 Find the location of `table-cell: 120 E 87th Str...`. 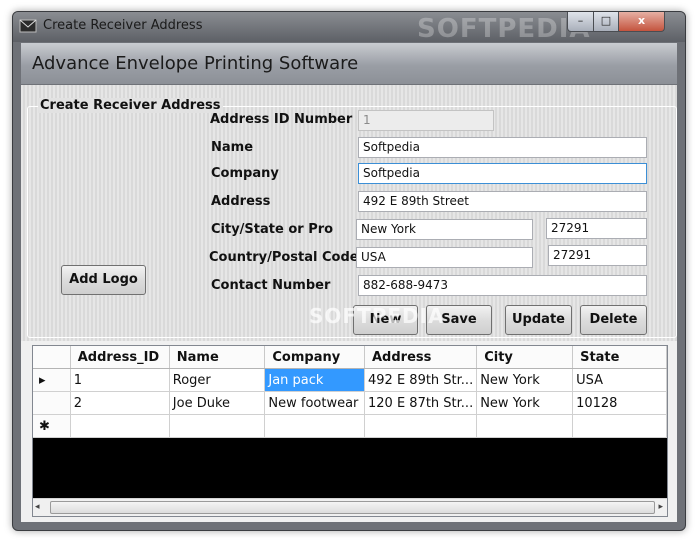

table-cell: 120 E 87th Str... is located at coordinates (421, 403).